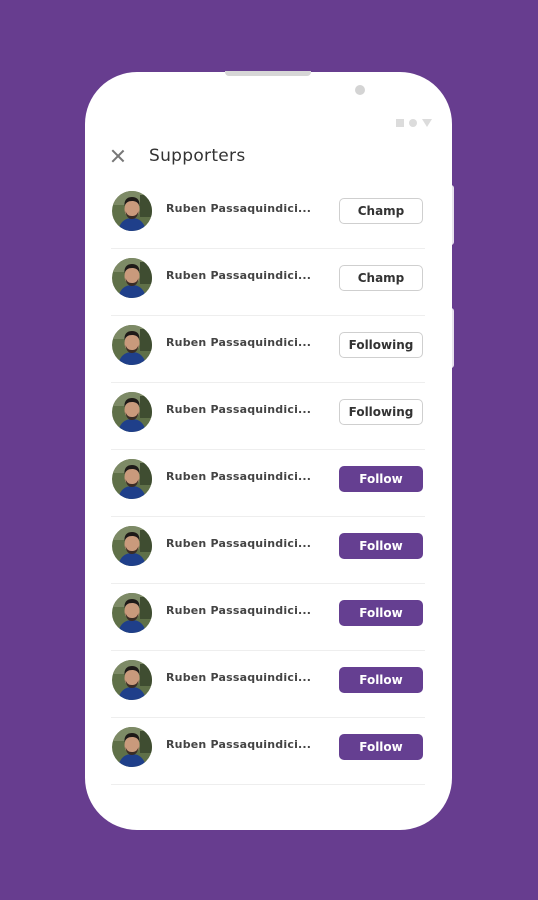 The image size is (538, 900). Describe the element at coordinates (118, 156) in the screenshot. I see `close-icon` at that location.